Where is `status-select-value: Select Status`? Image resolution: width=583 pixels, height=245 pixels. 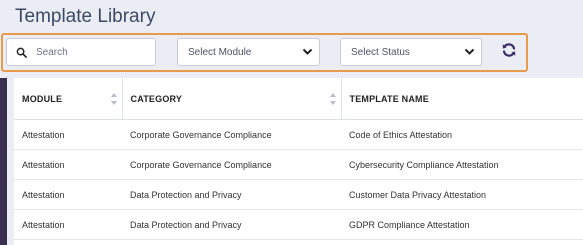
status-select-value: Select Status is located at coordinates (380, 52).